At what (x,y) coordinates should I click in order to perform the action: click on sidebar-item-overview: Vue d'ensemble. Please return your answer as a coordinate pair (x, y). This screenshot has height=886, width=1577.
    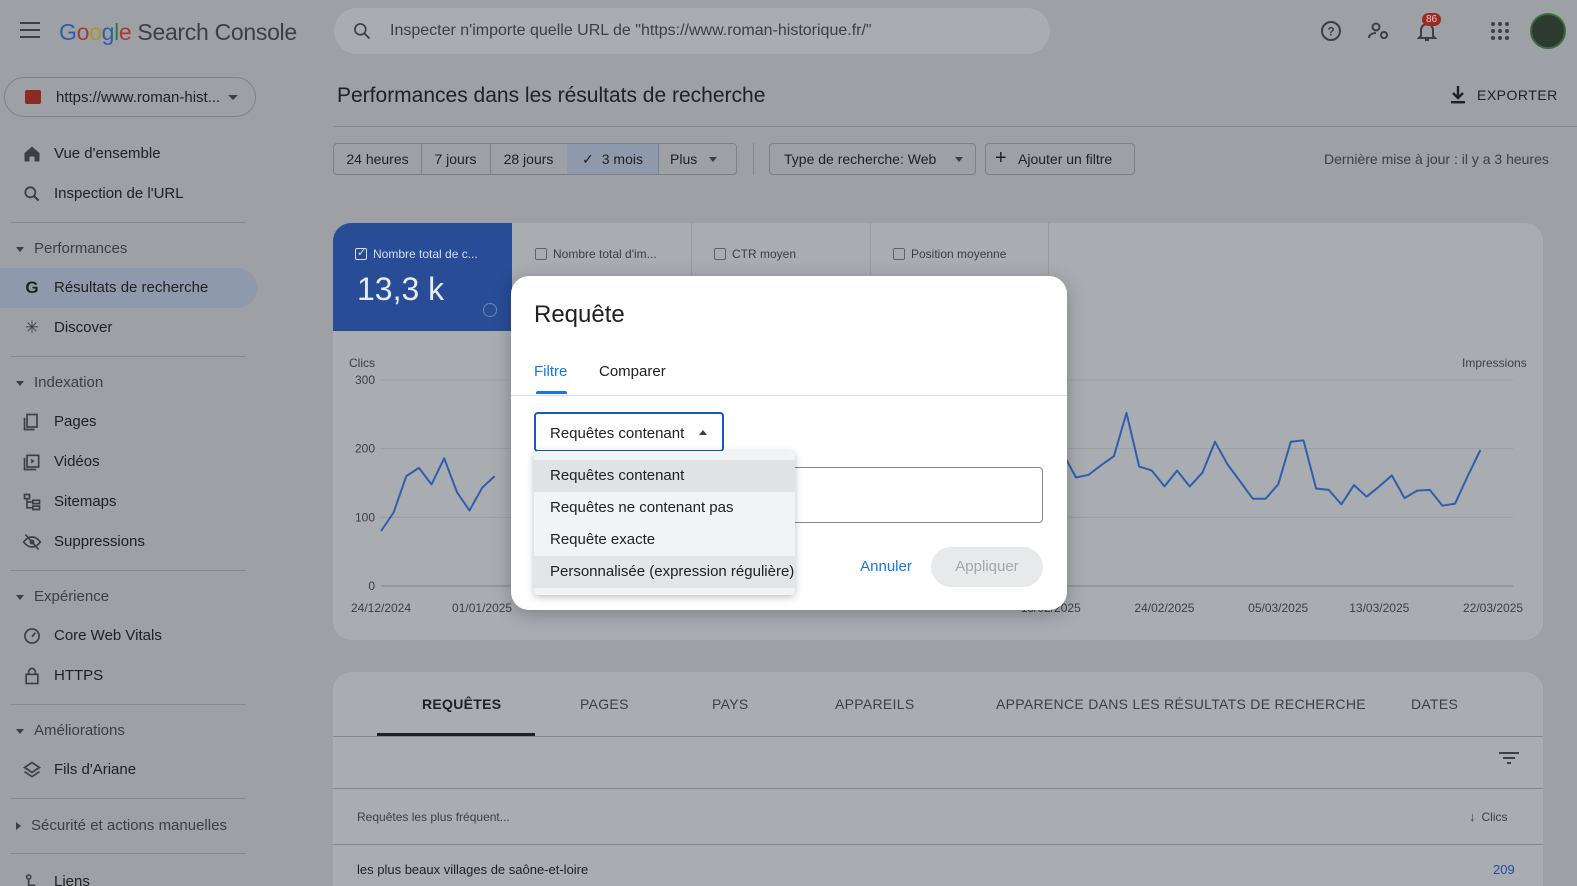
    Looking at the image, I should click on (128, 154).